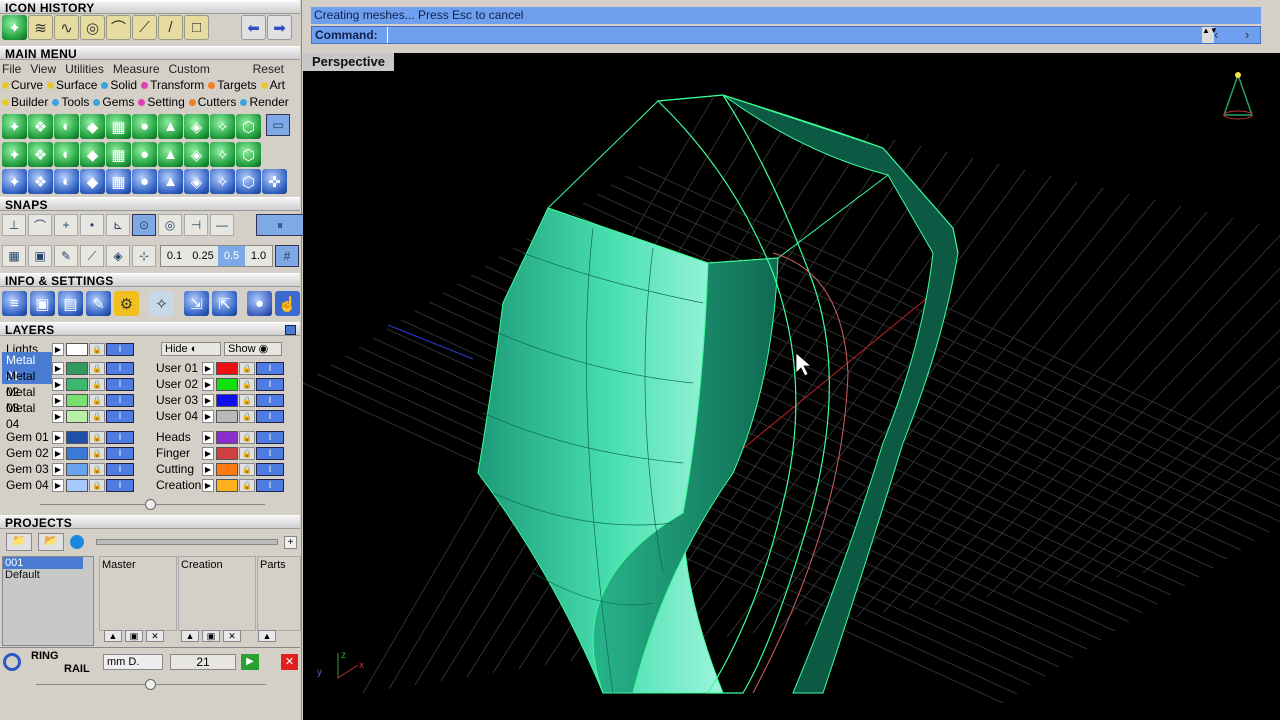  What do you see at coordinates (58, 349) in the screenshot?
I see `lights-expand-icon: ▶` at bounding box center [58, 349].